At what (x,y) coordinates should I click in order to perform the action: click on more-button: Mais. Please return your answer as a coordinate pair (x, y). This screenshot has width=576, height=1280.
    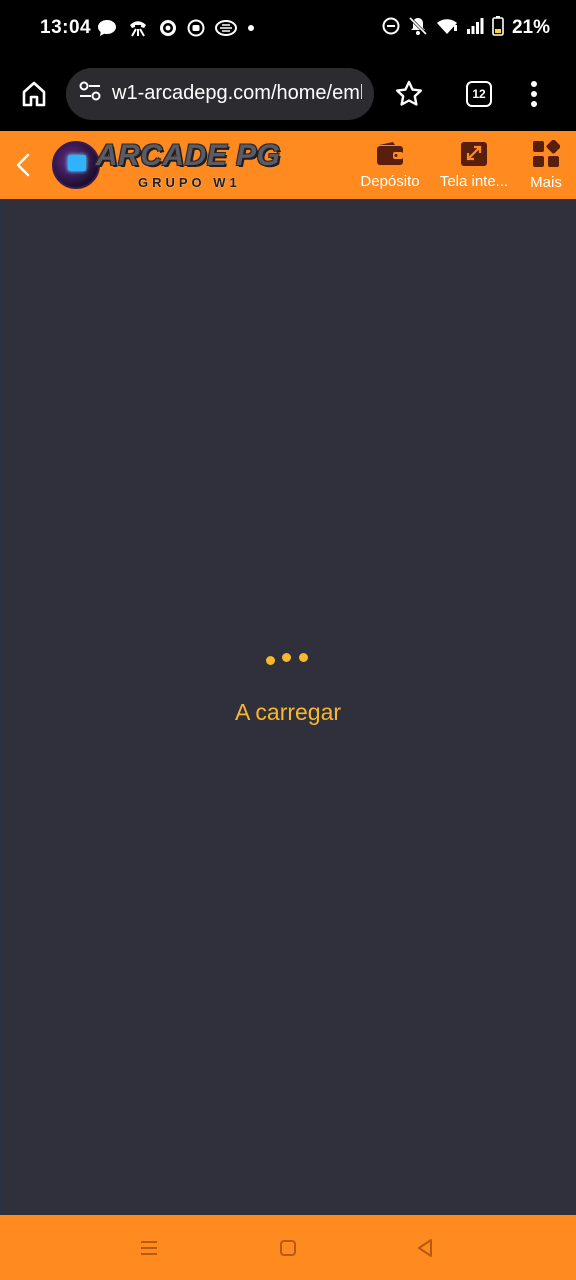
    Looking at the image, I should click on (546, 165).